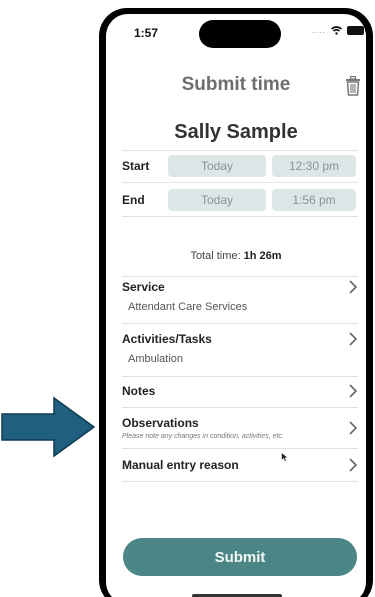  What do you see at coordinates (146, 33) in the screenshot?
I see `status-time: 1:57` at bounding box center [146, 33].